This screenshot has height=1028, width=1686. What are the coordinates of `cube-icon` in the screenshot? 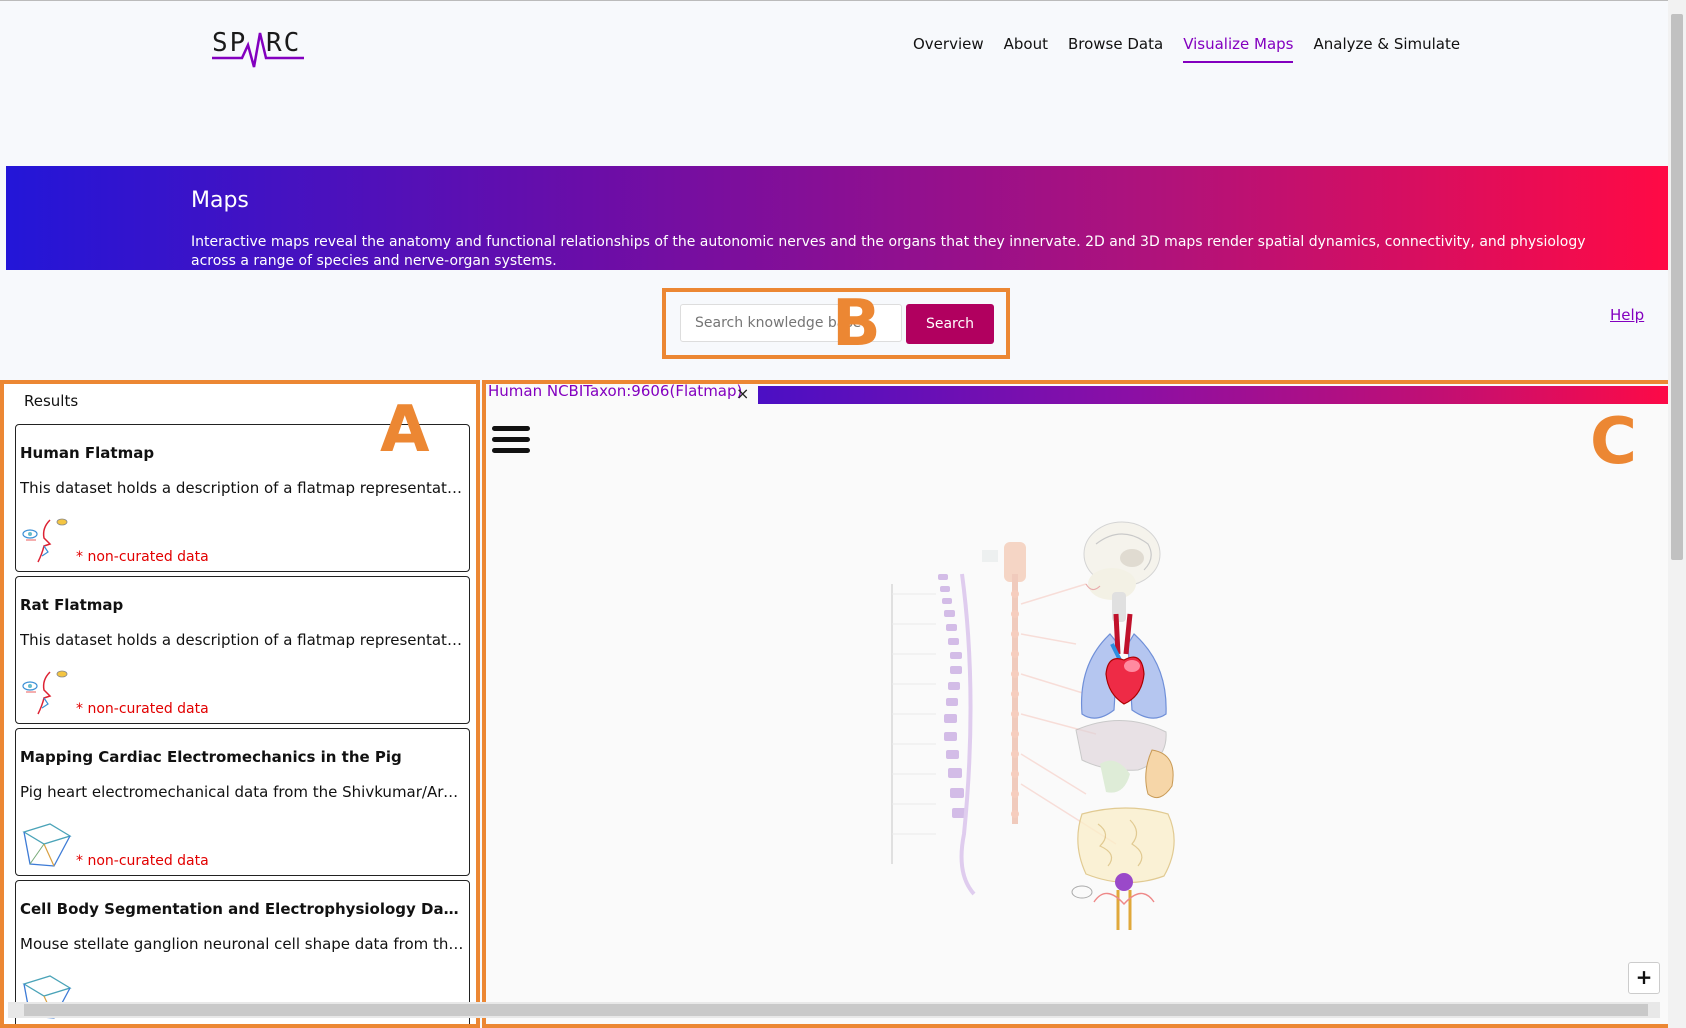 It's located at (47, 845).